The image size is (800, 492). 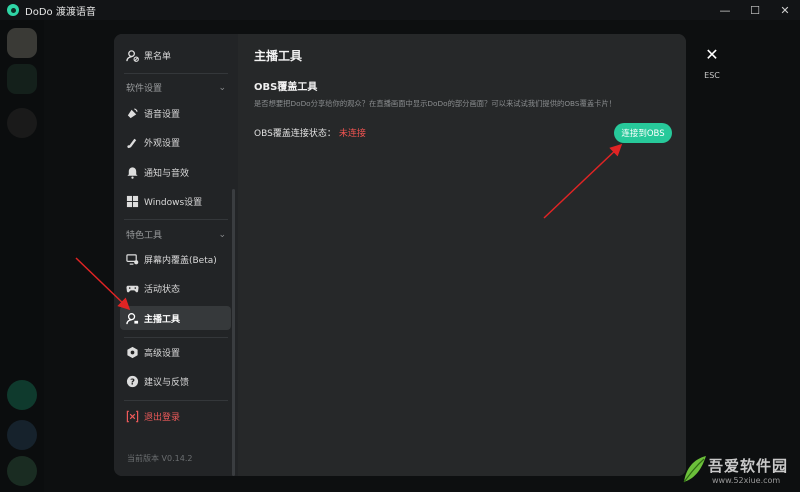 What do you see at coordinates (22, 79) in the screenshot?
I see `server-green-icon` at bounding box center [22, 79].